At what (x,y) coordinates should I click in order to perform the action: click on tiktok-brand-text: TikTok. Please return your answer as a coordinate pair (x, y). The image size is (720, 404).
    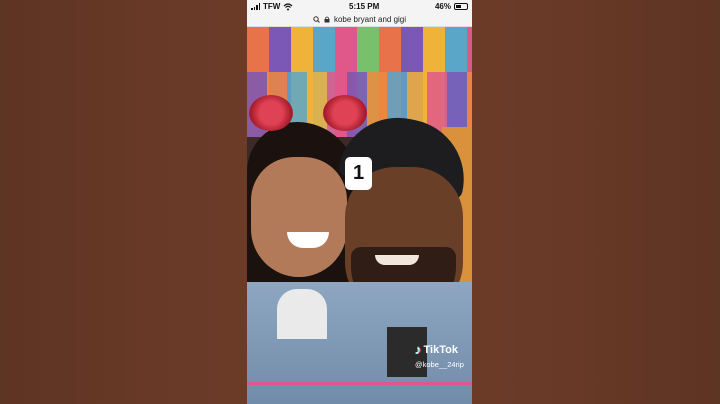
    Looking at the image, I should click on (440, 349).